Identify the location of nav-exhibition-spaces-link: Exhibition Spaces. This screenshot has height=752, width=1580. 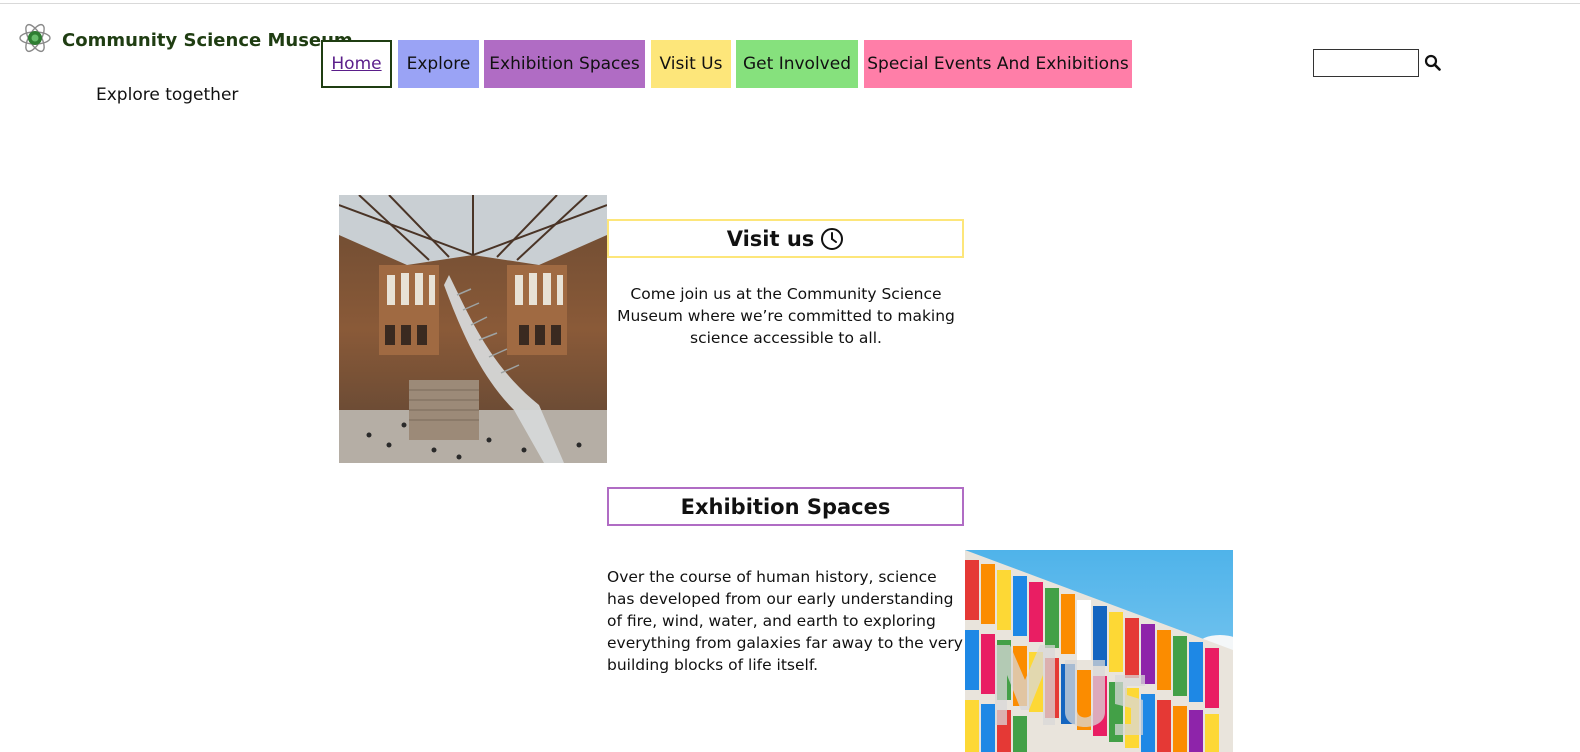
(564, 64).